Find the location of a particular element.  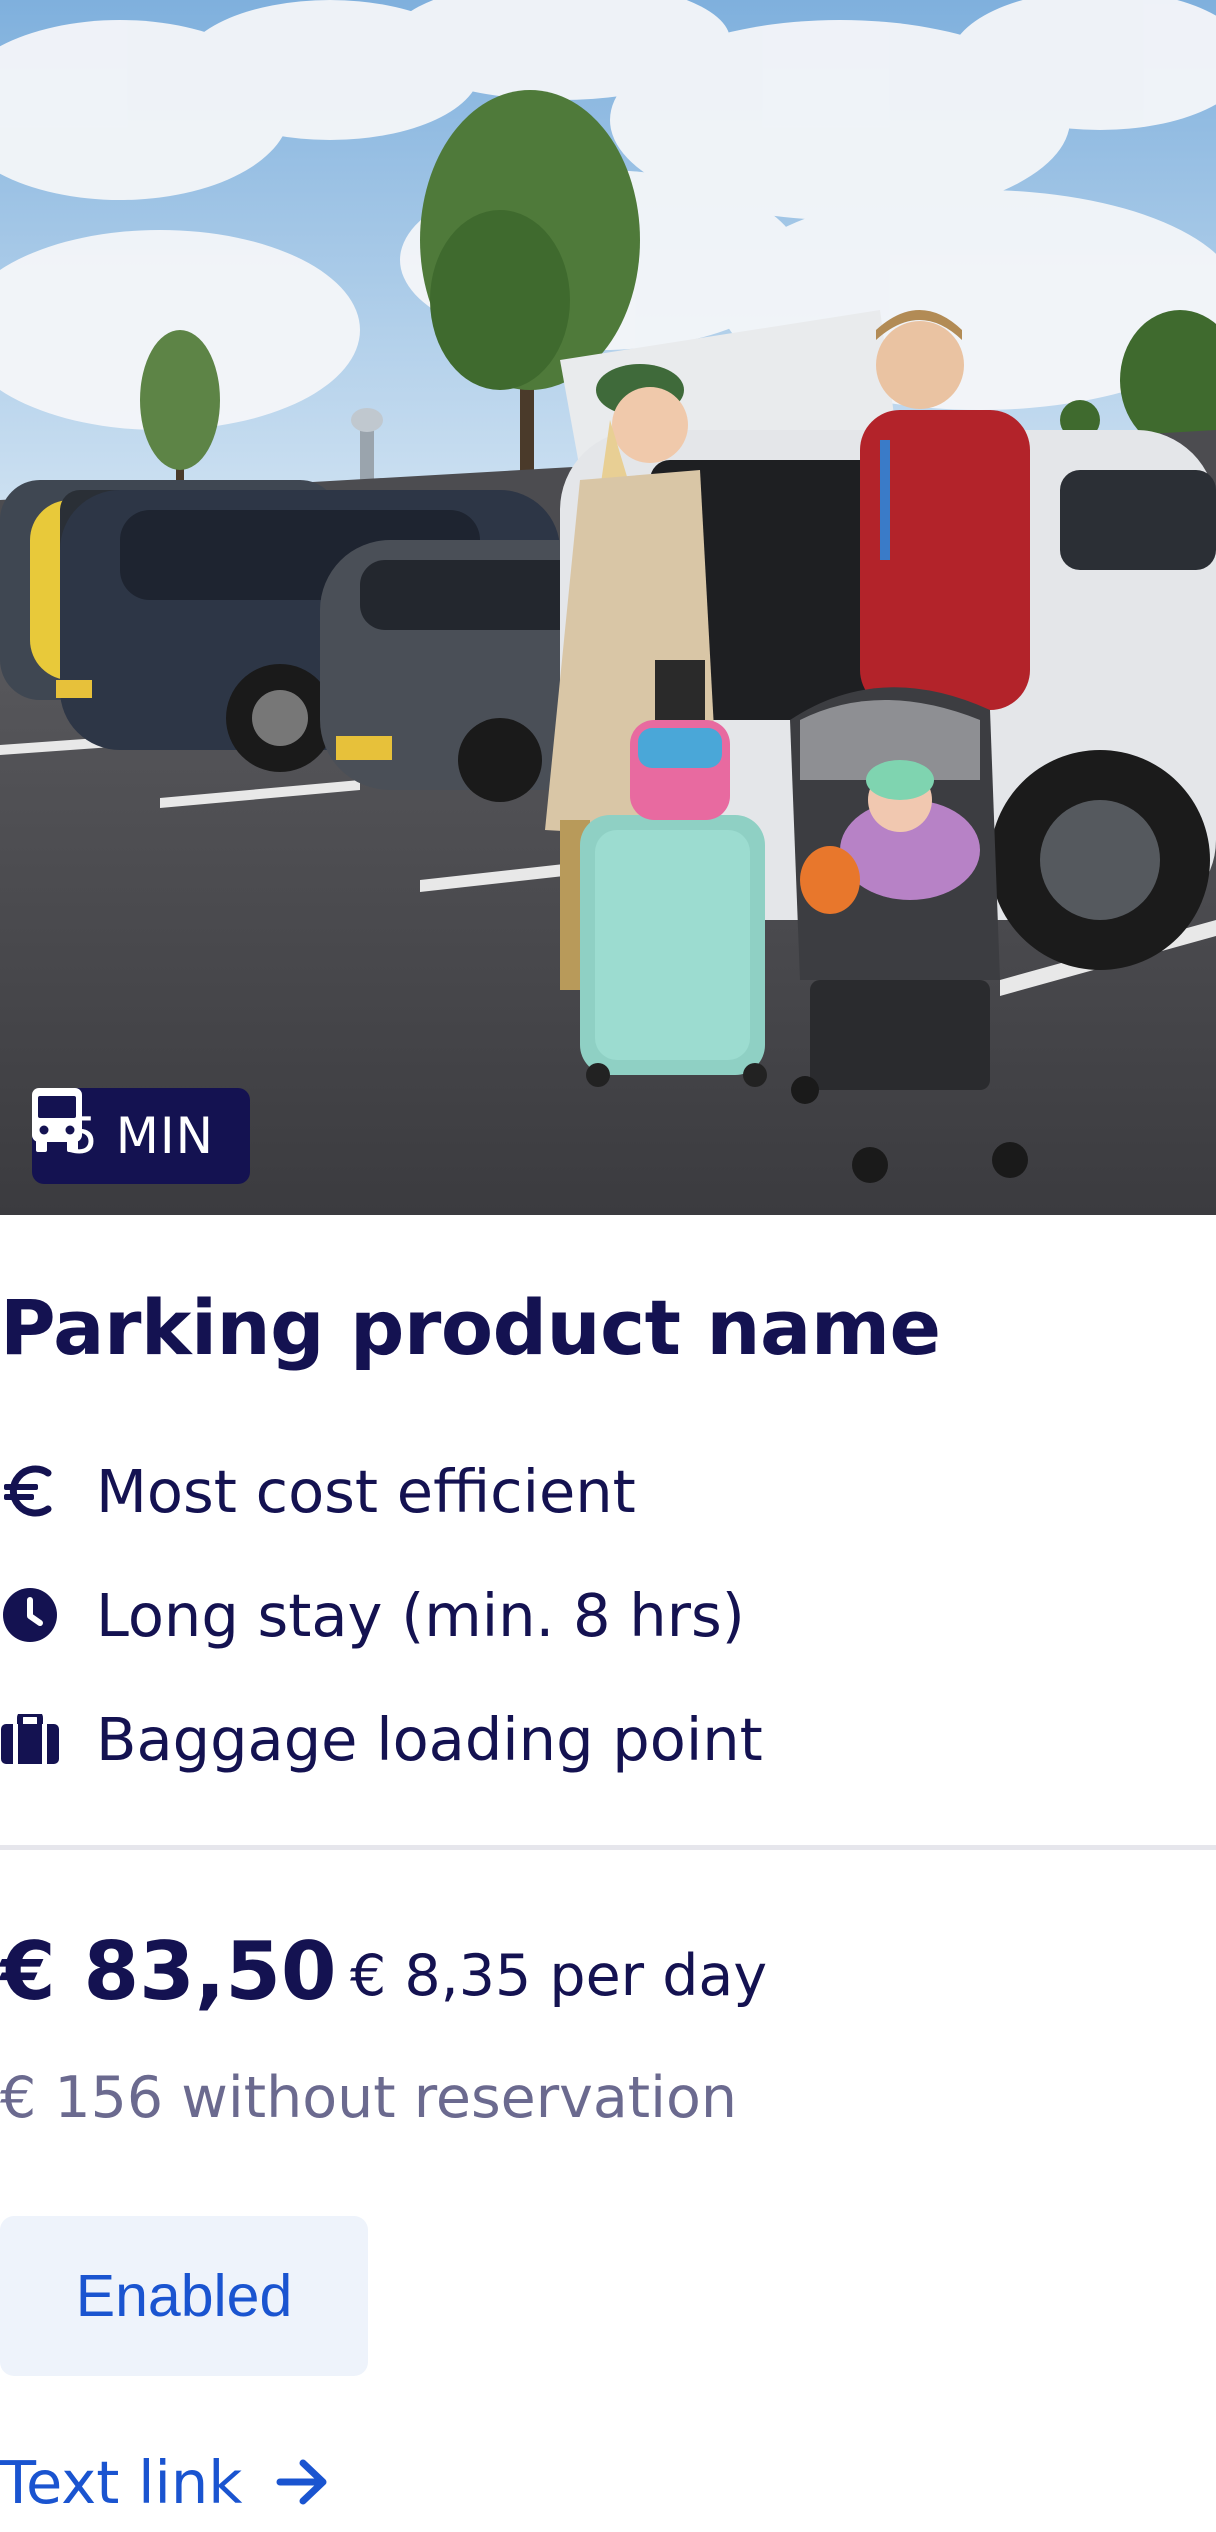

feature-item-long-stay: Long stay (min. 8 hrs) is located at coordinates (372, 1615).